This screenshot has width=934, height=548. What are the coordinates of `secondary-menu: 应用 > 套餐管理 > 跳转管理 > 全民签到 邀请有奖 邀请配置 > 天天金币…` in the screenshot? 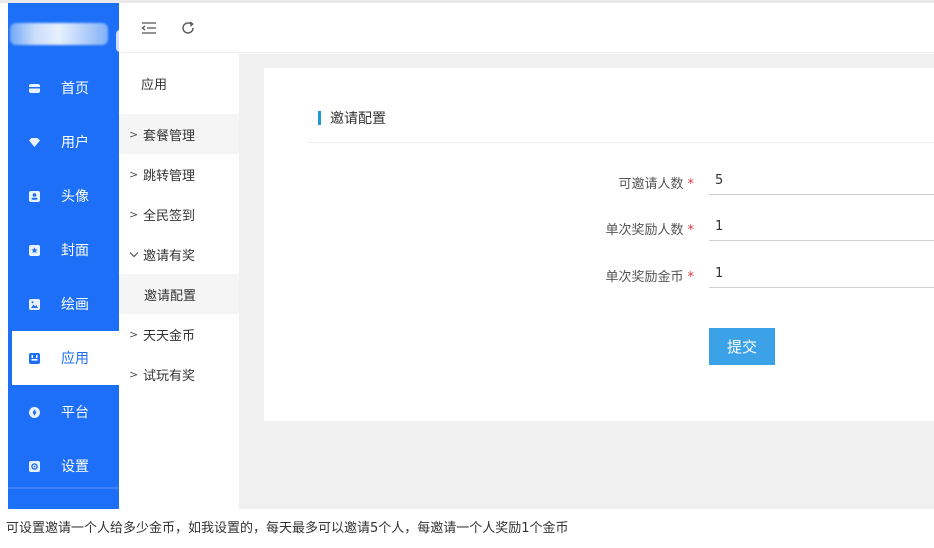 It's located at (179, 281).